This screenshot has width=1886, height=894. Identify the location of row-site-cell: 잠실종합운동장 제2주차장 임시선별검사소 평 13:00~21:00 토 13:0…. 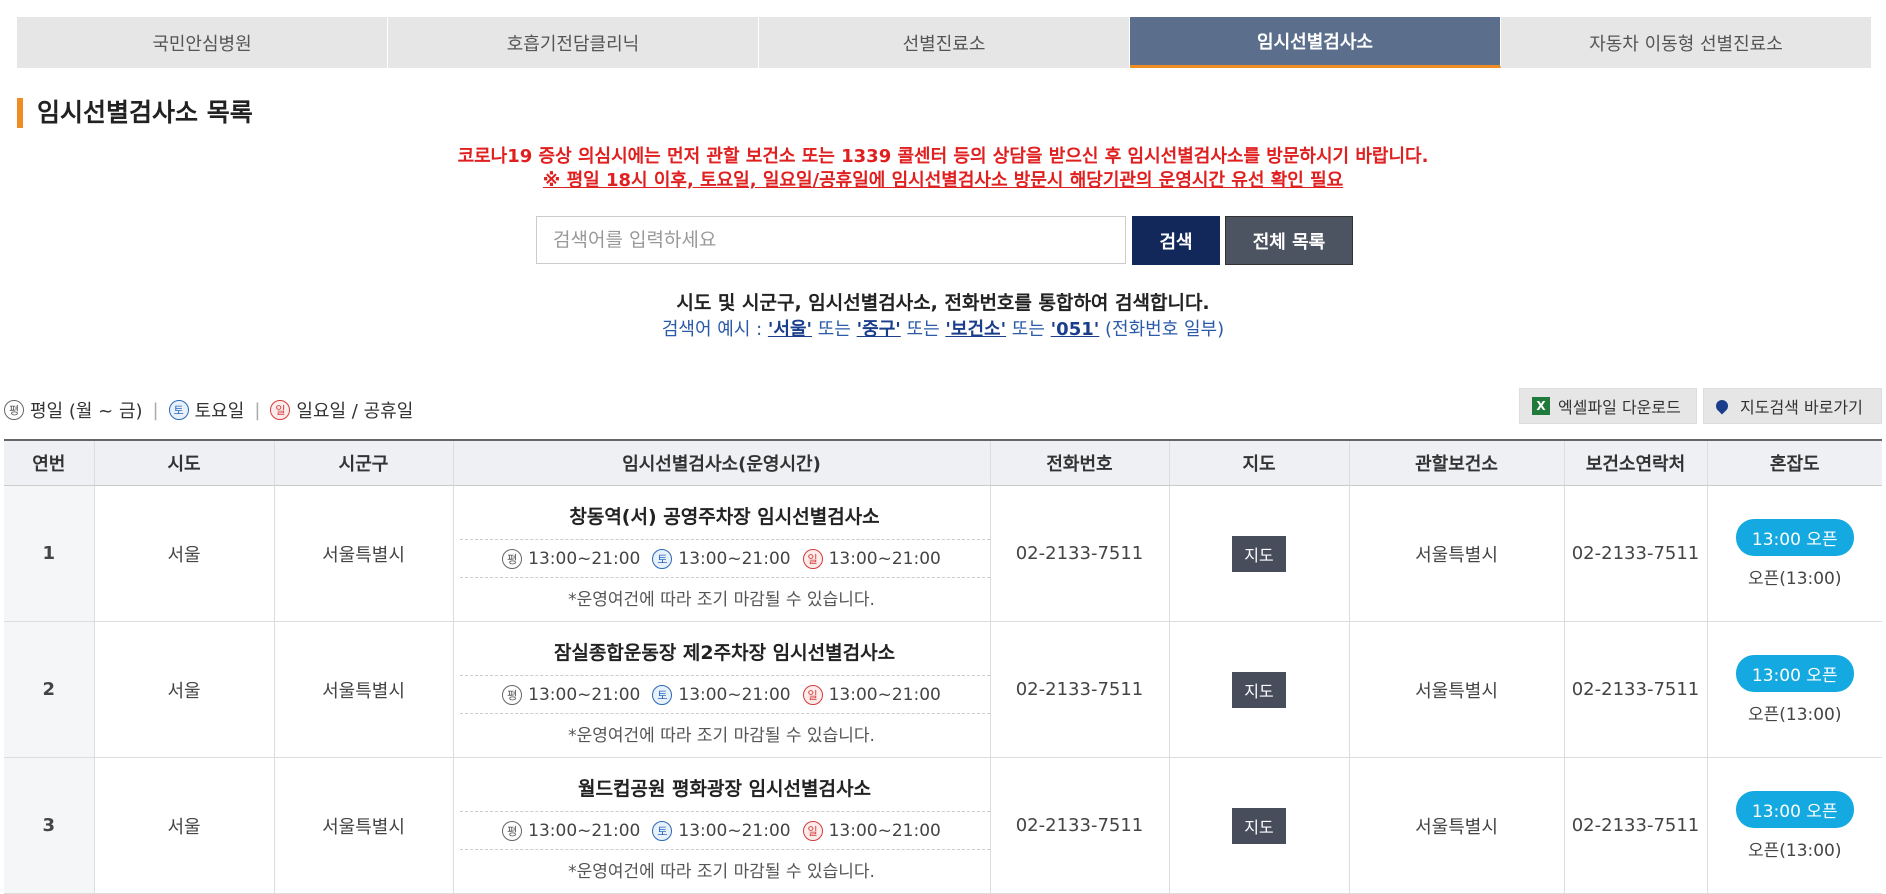
(722, 689).